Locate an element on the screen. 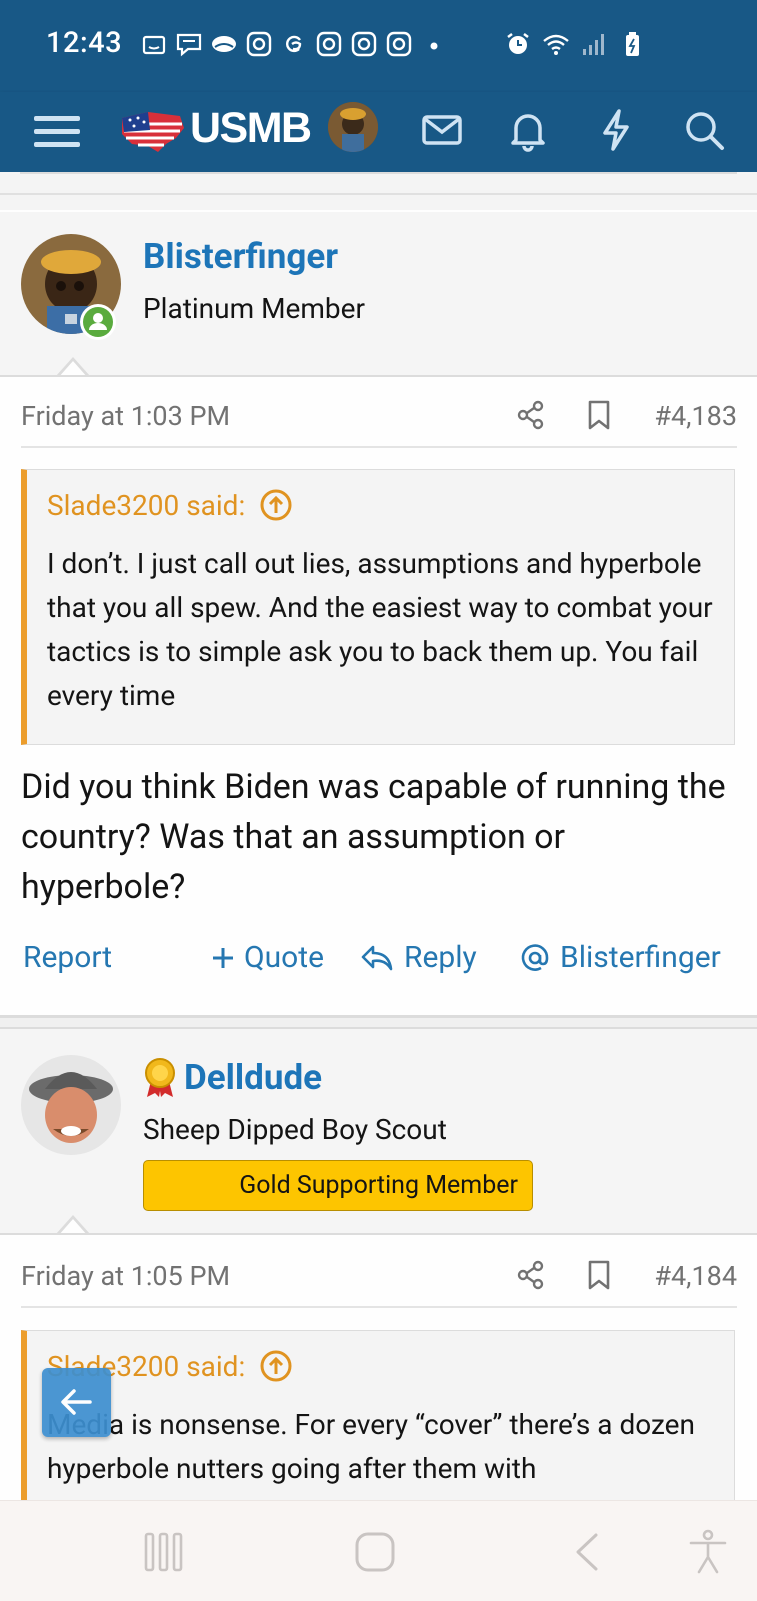  post-date: Friday at 1:05 PM is located at coordinates (125, 1276).